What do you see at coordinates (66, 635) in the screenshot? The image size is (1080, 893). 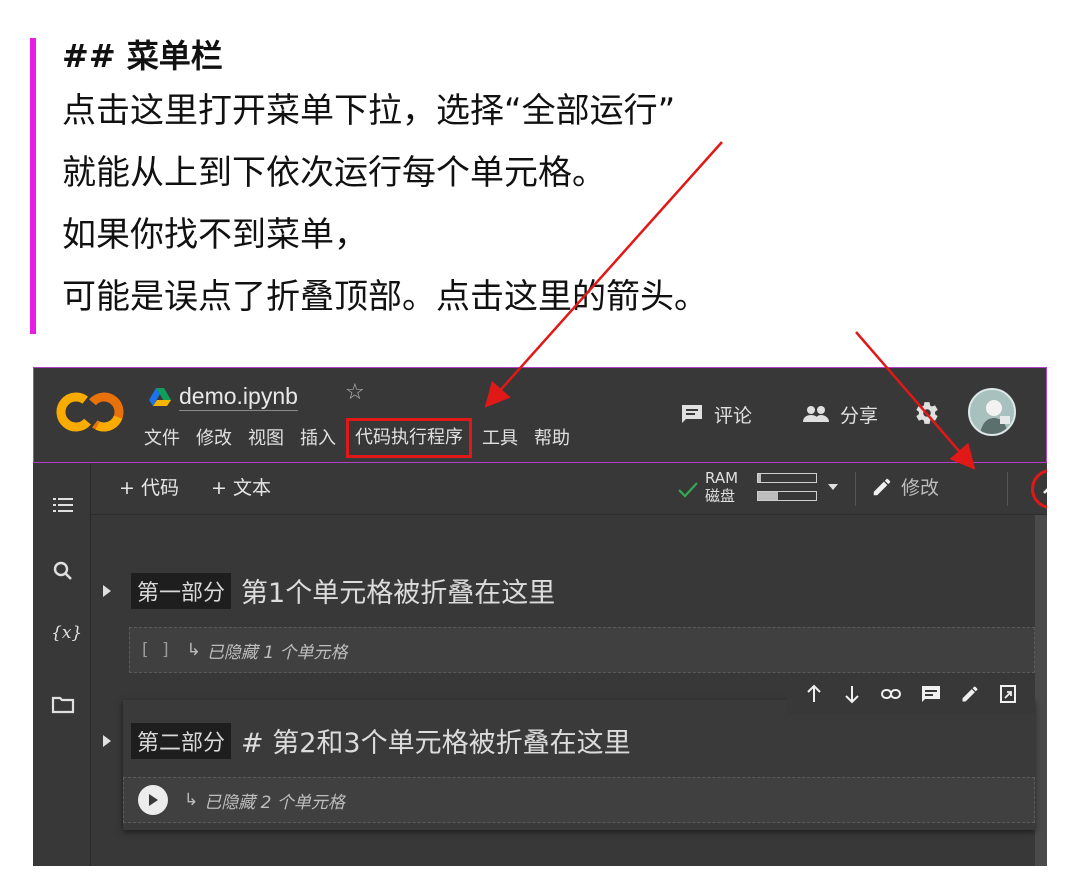 I see `variables-icon: {x}` at bounding box center [66, 635].